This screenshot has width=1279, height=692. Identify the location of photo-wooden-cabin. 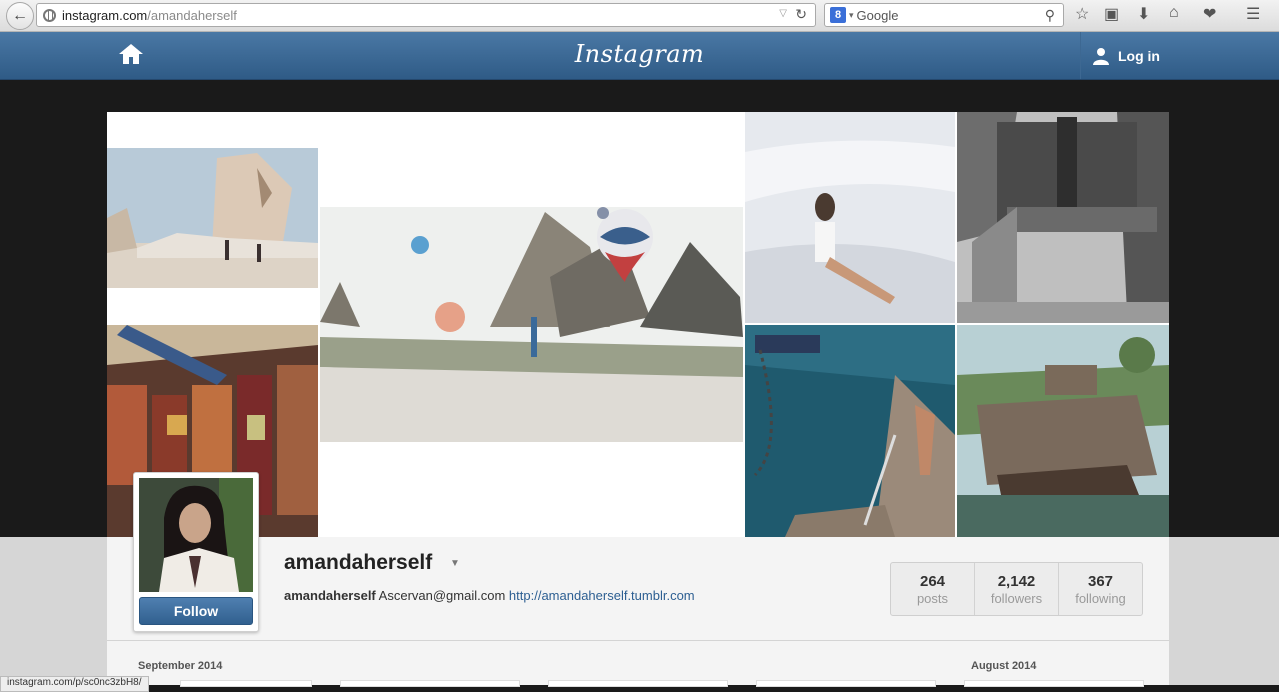
(1063, 217).